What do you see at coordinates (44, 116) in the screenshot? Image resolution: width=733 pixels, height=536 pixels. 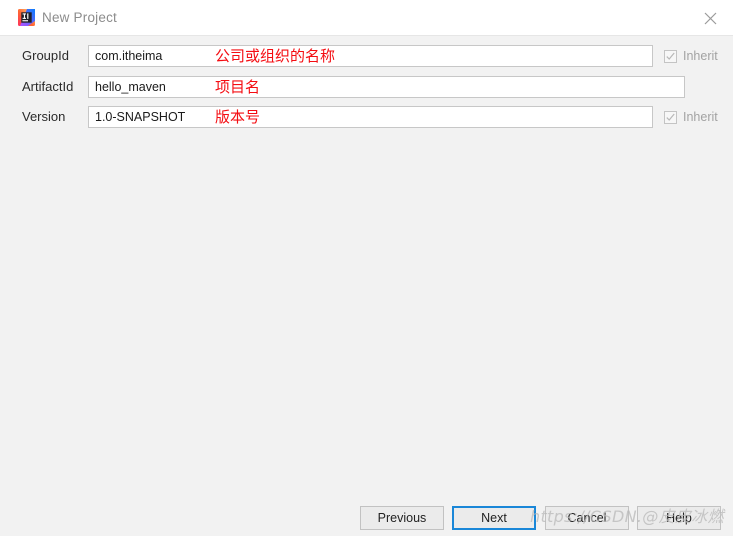 I see `version-label: Version` at bounding box center [44, 116].